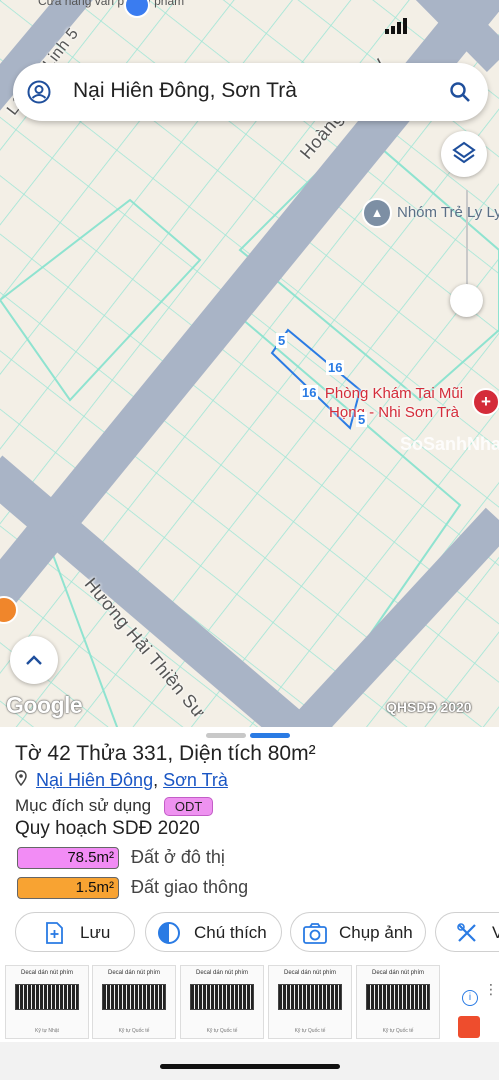 Image resolution: width=499 pixels, height=1080 pixels. Describe the element at coordinates (185, 91) in the screenshot. I see `search-query: Nại Hiên Đông, Sơn Trà` at that location.